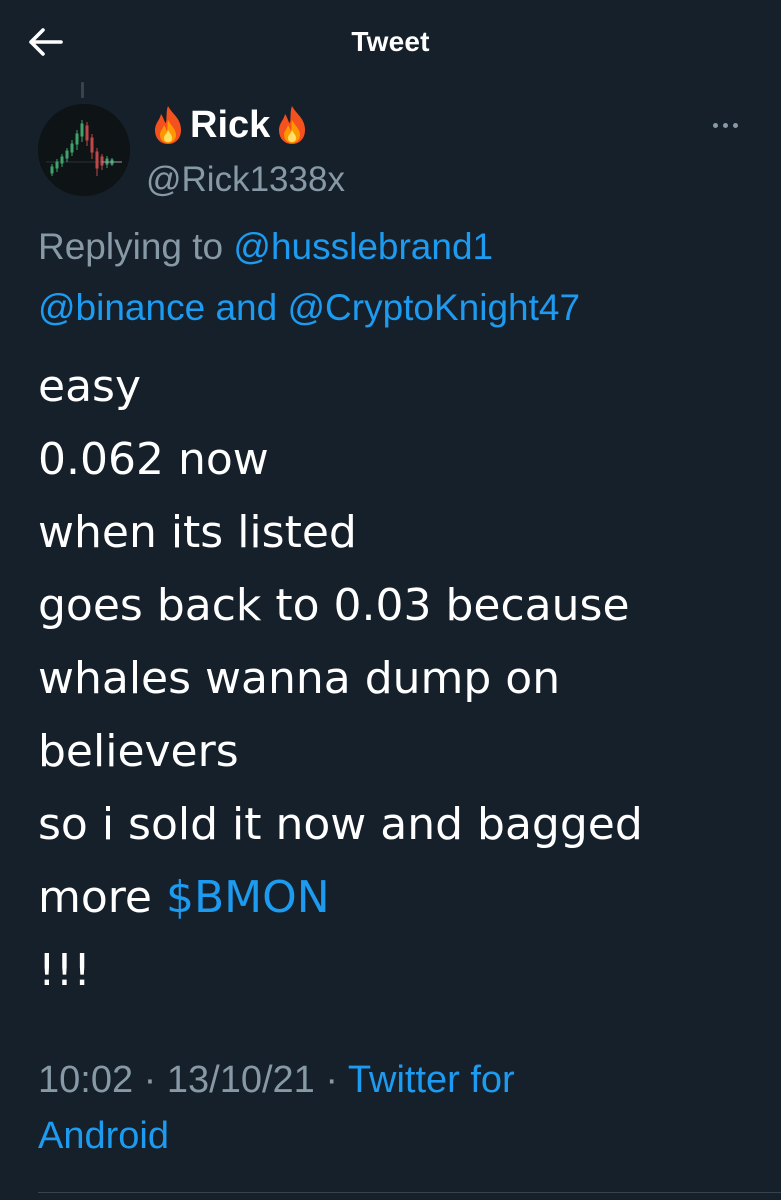 The width and height of the screenshot is (781, 1200). Describe the element at coordinates (398, 897) in the screenshot. I see `tweet-line: more $BMON` at that location.